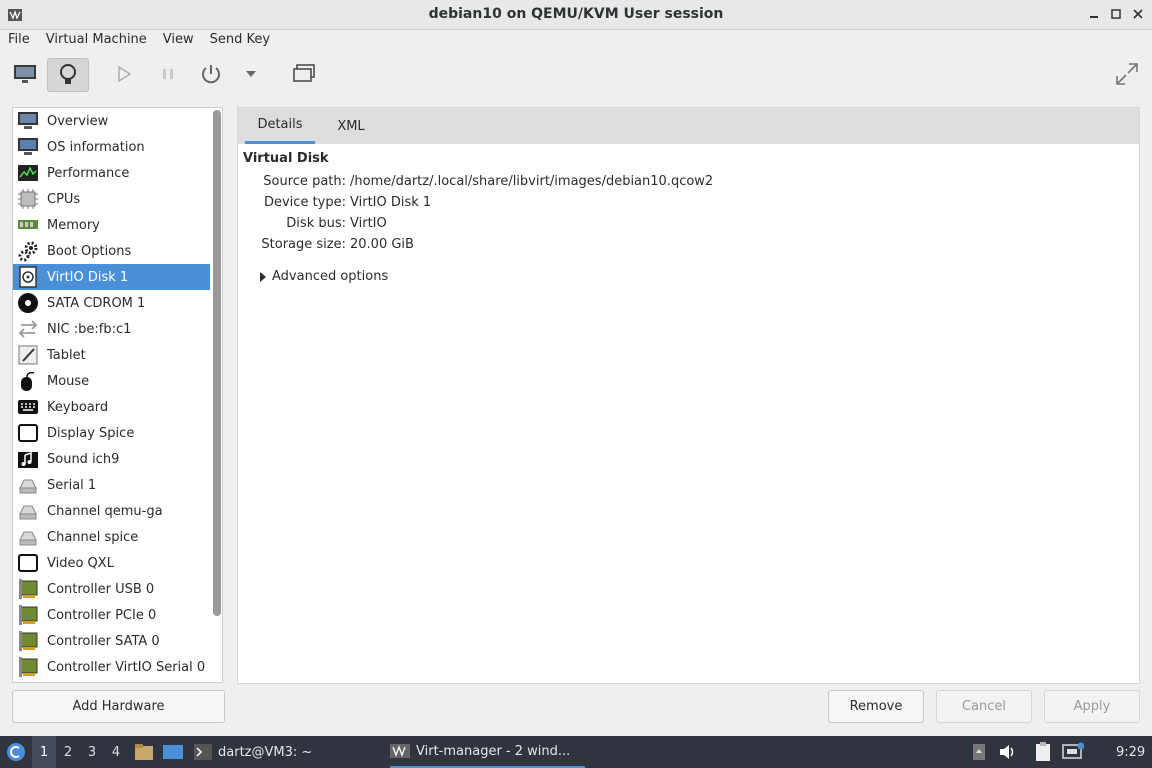  Describe the element at coordinates (111, 485) in the screenshot. I see `hw-item-serial-1: Serial 1` at that location.